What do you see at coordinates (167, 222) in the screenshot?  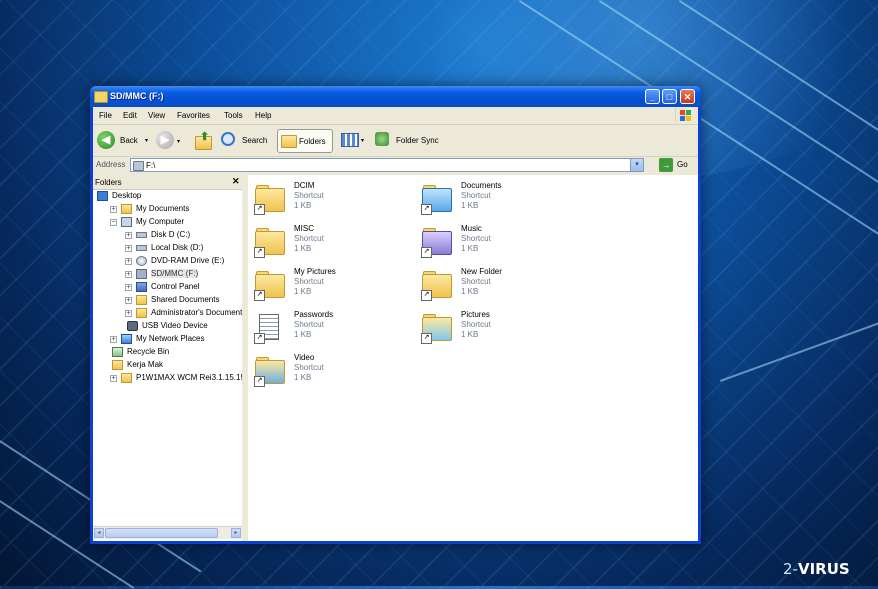 I see `tree-item: − My Computer` at bounding box center [167, 222].